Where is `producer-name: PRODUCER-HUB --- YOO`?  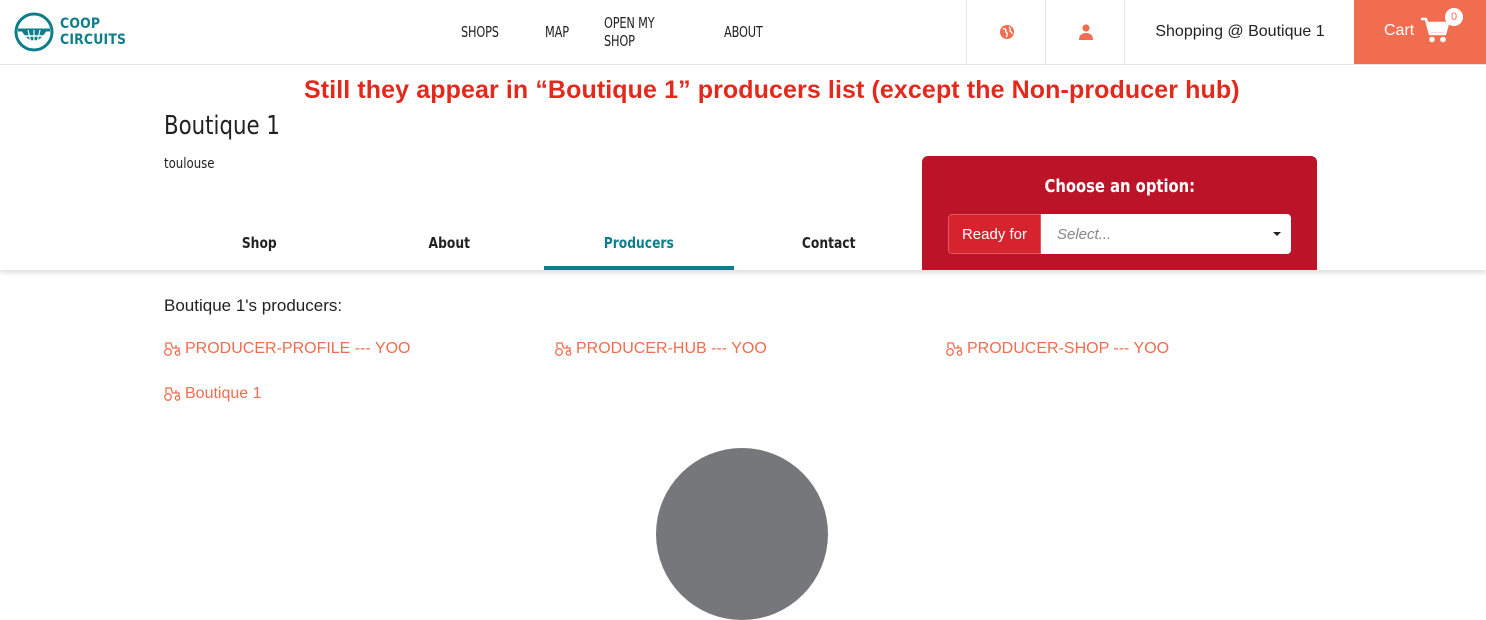
producer-name: PRODUCER-HUB --- YOO is located at coordinates (671, 348).